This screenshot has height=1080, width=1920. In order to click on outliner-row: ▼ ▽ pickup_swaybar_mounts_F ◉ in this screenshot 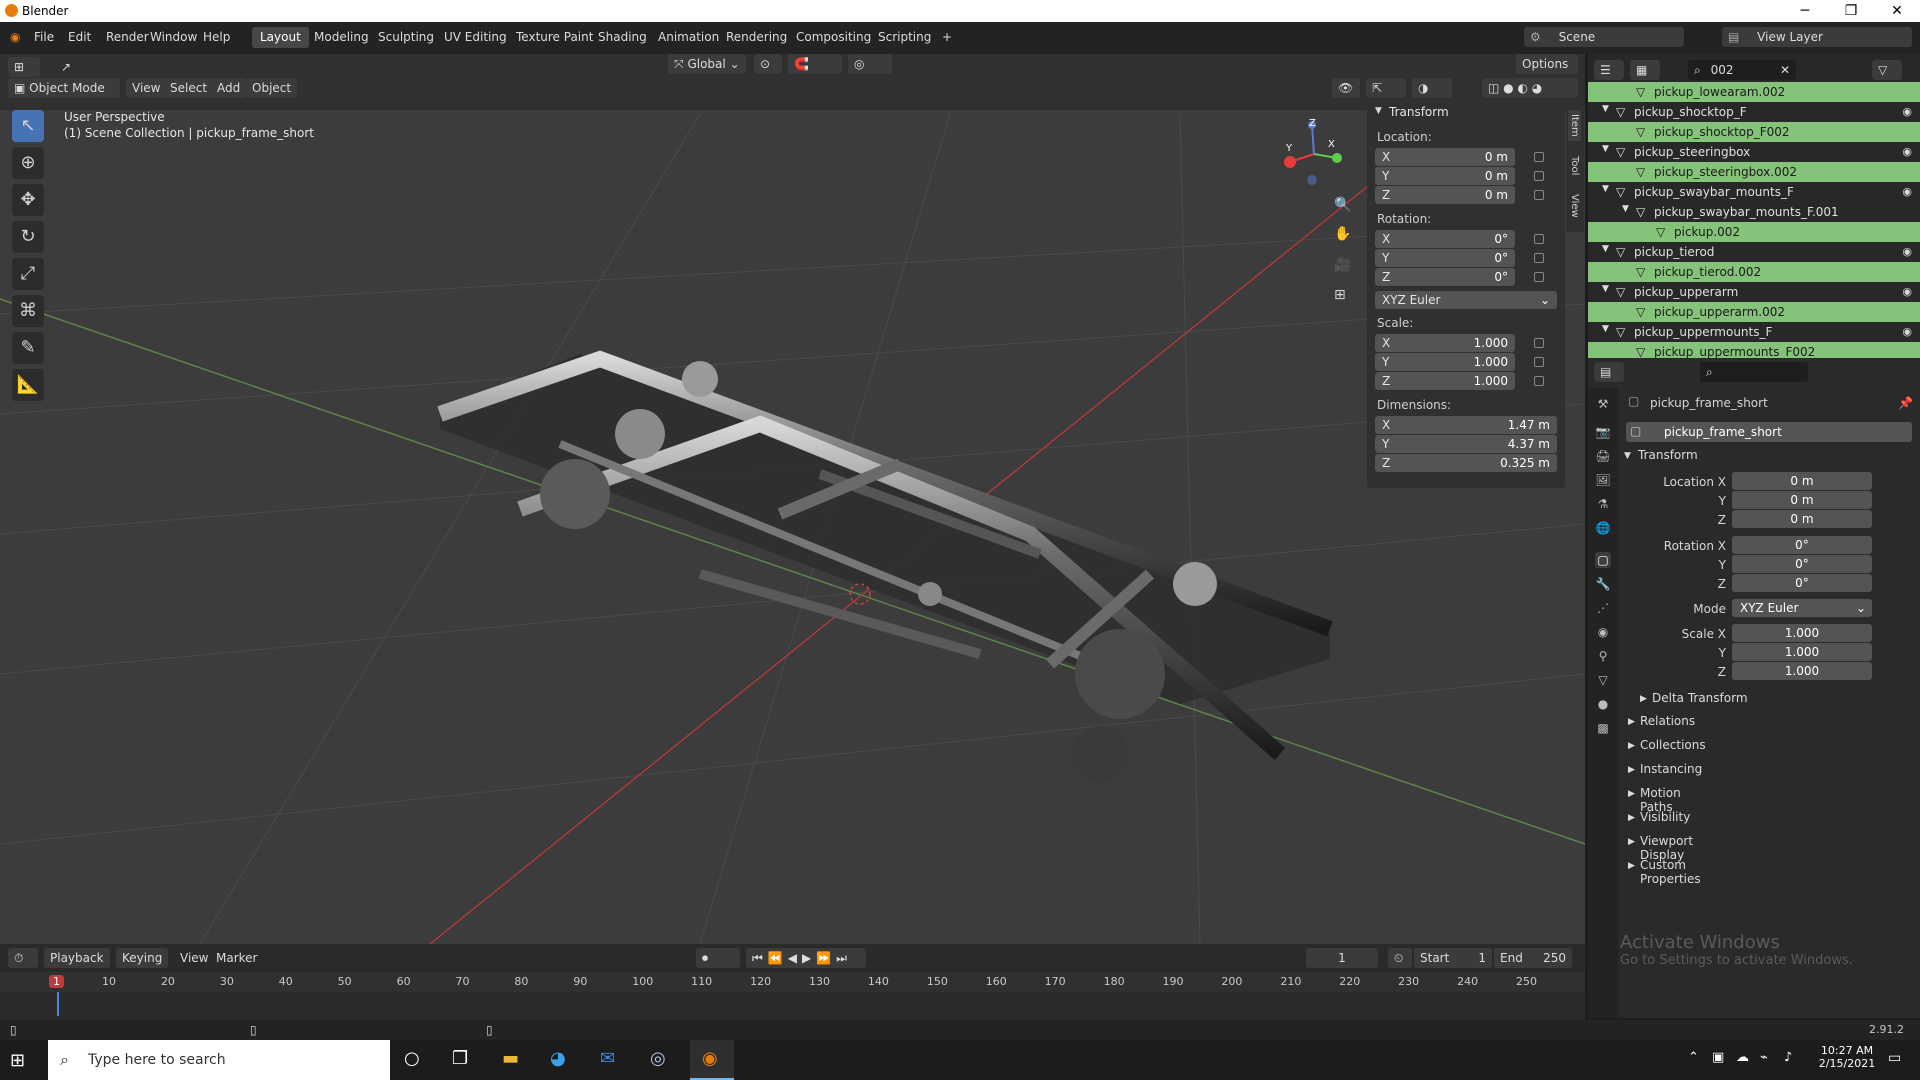, I will do `click(1754, 192)`.